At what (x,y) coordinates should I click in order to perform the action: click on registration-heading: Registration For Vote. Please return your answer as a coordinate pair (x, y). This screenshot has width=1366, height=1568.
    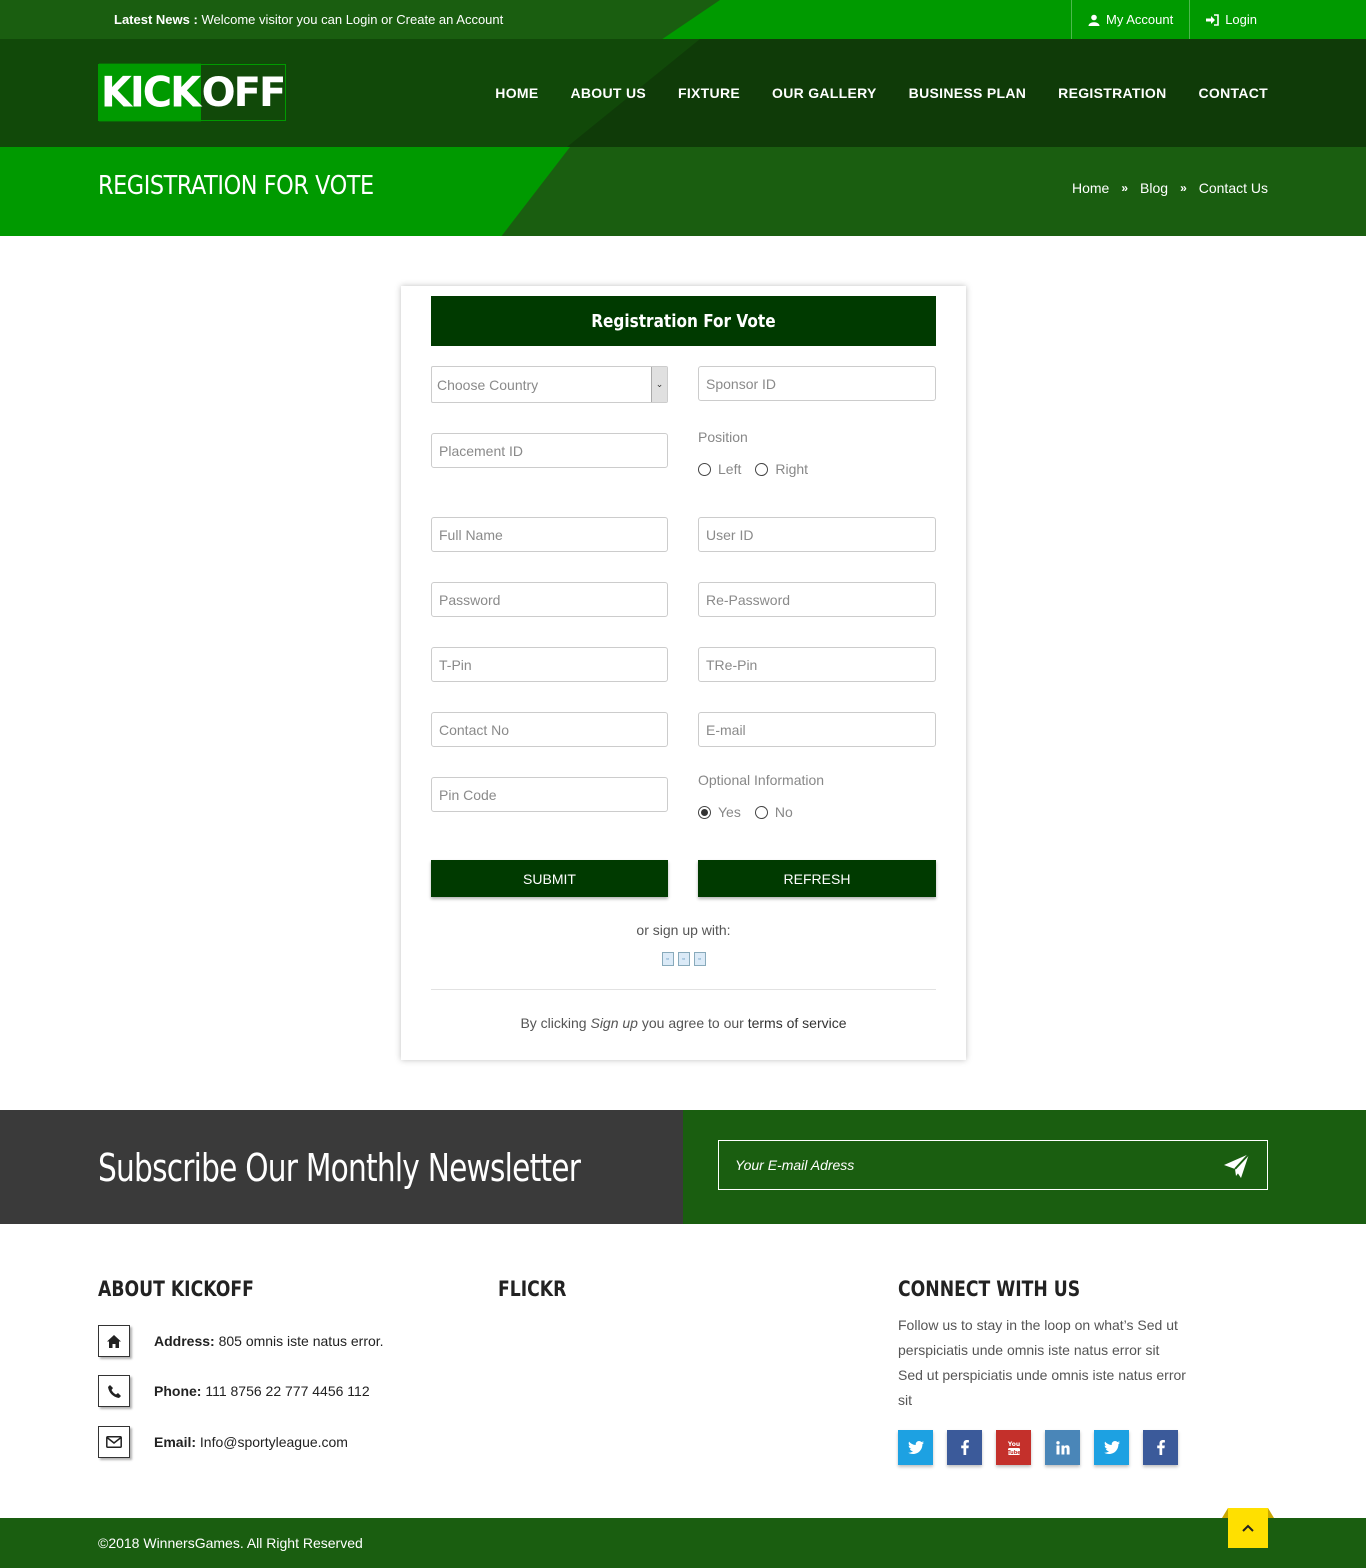
    Looking at the image, I should click on (683, 321).